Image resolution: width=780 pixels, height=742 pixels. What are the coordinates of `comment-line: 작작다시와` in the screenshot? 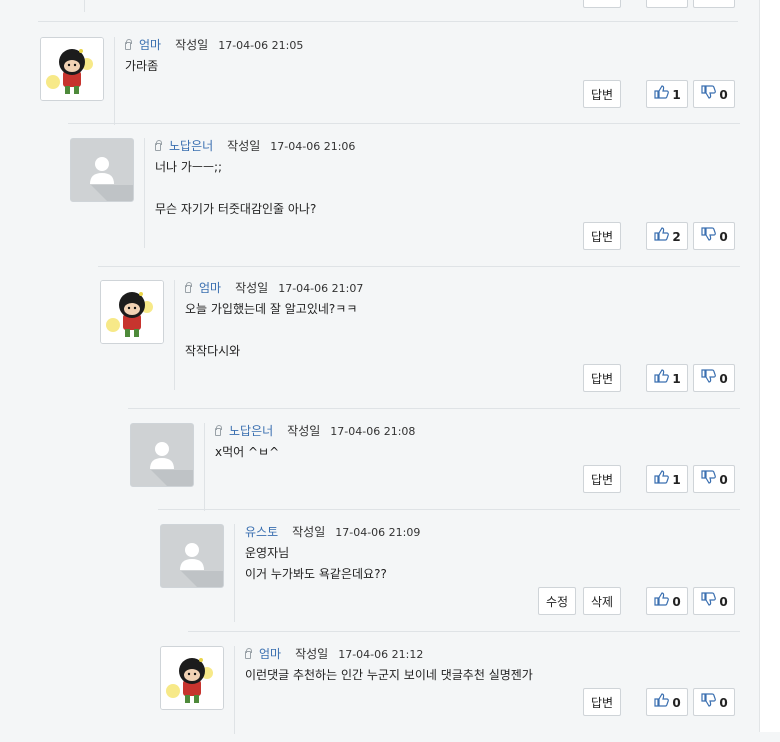 It's located at (213, 351).